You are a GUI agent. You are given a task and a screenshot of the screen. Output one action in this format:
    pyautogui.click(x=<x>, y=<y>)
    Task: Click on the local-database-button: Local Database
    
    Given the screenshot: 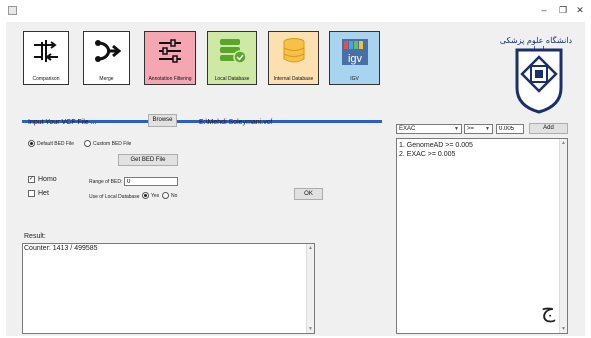 What is the action you would take?
    pyautogui.click(x=232, y=58)
    